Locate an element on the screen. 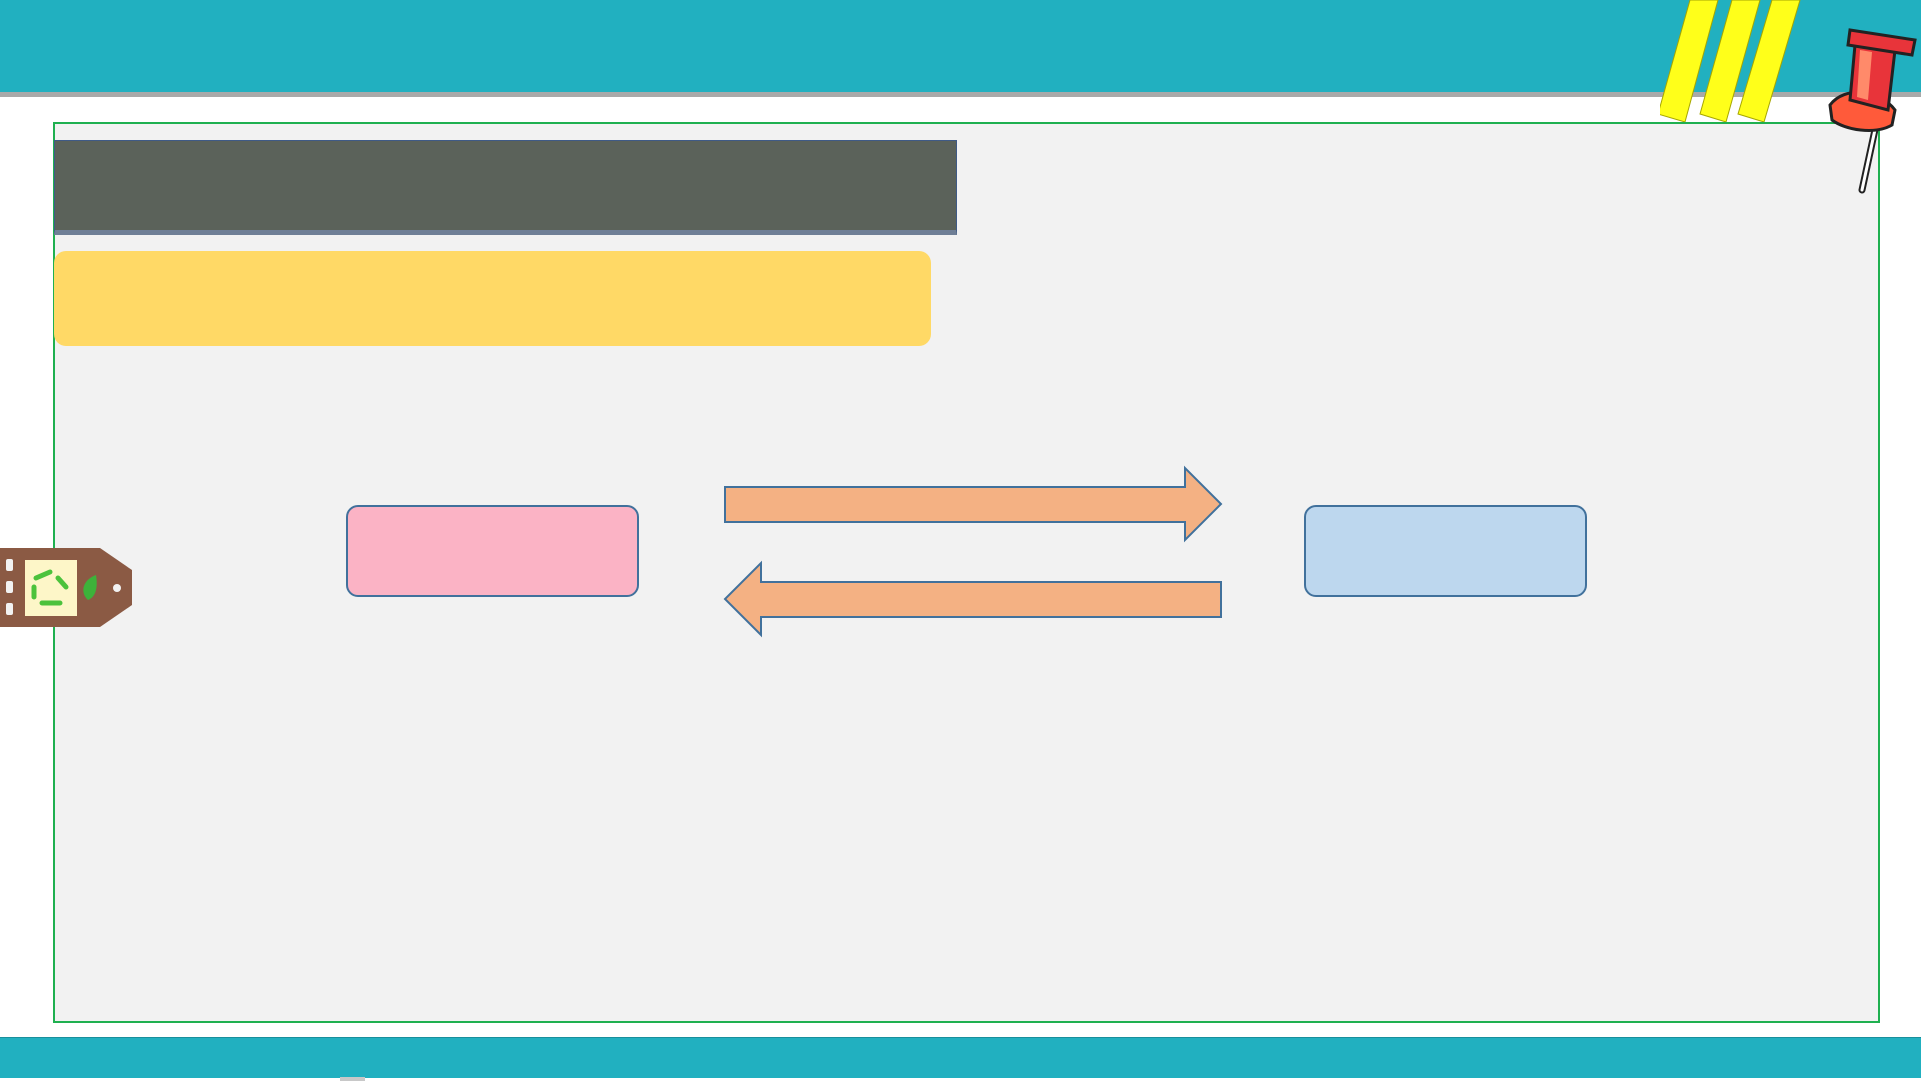 The height and width of the screenshot is (1081, 1921). bottom-banner is located at coordinates (960, 1057).